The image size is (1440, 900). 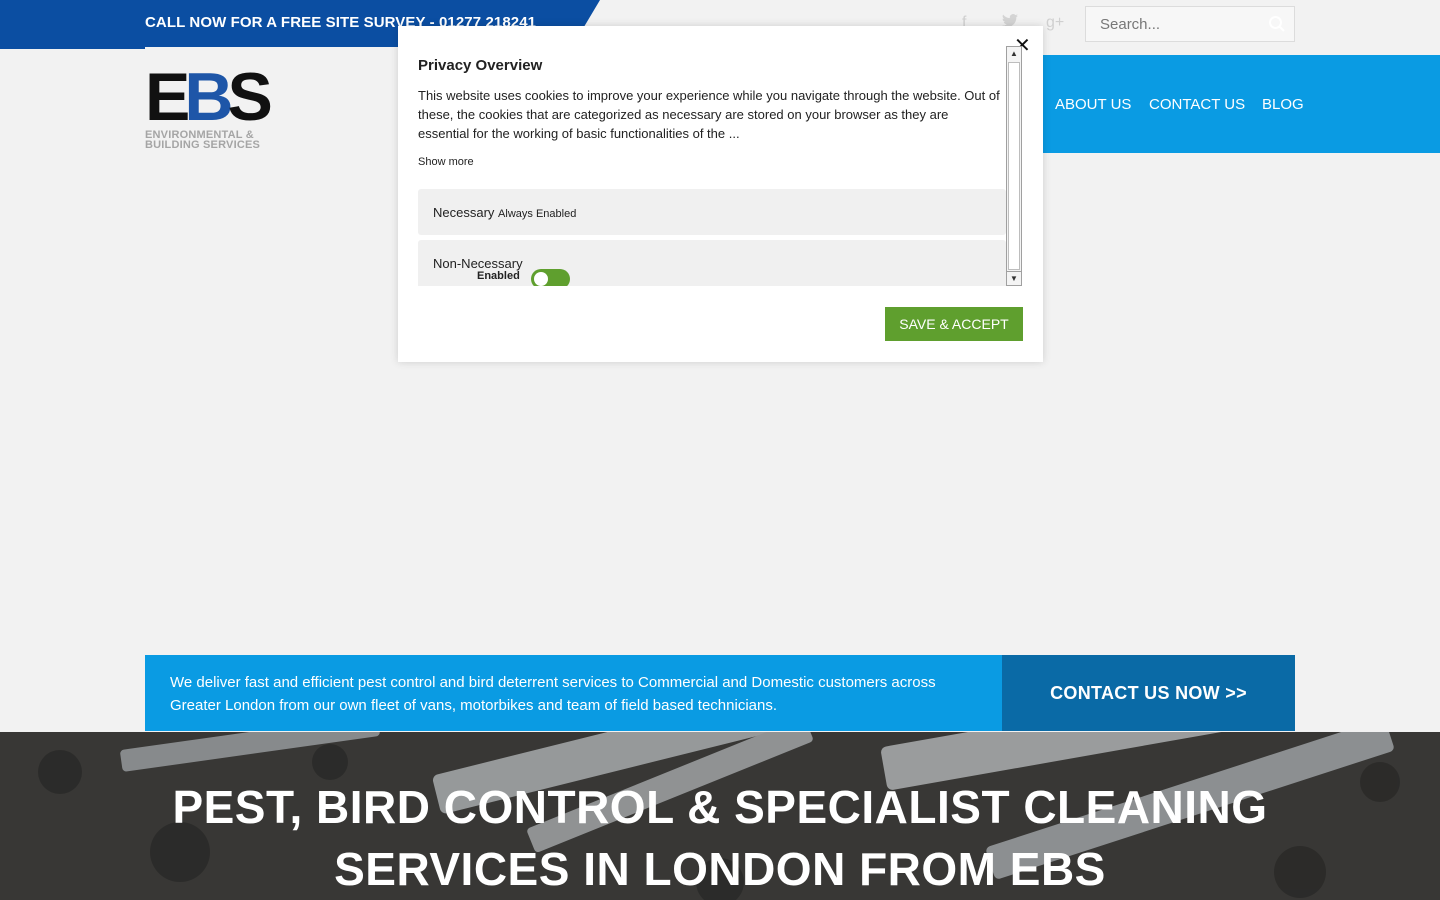 I want to click on category-non-necessary: Non-Necessary Enabled, so click(x=712, y=263).